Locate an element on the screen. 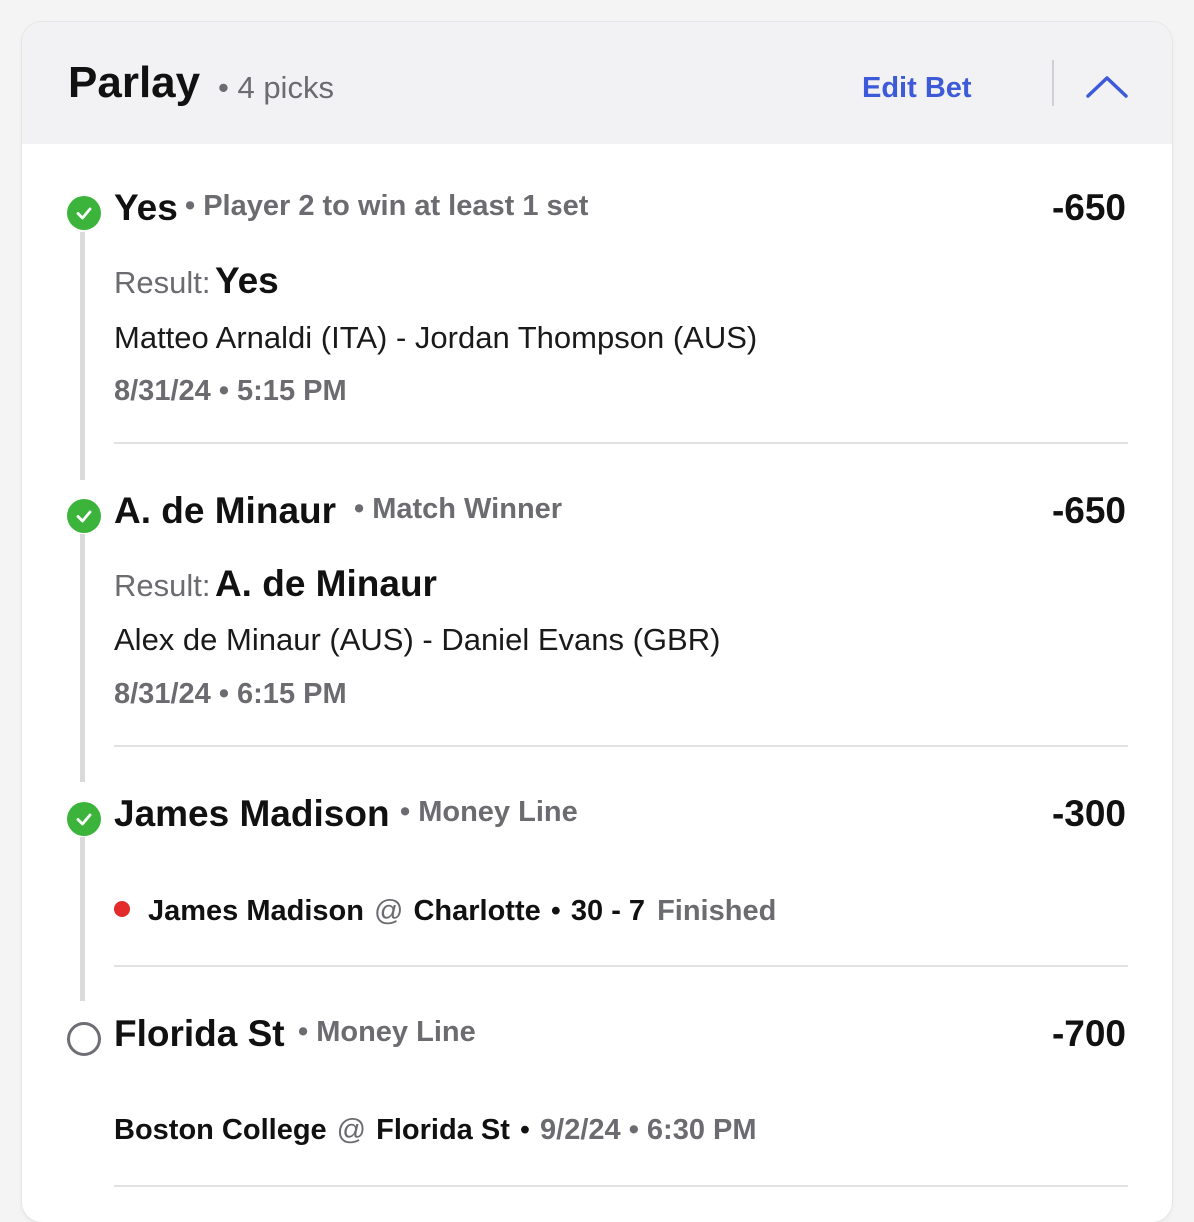 The width and height of the screenshot is (1194, 1222). pick-datetime: 8/31/24 • 6:15 PM is located at coordinates (230, 694).